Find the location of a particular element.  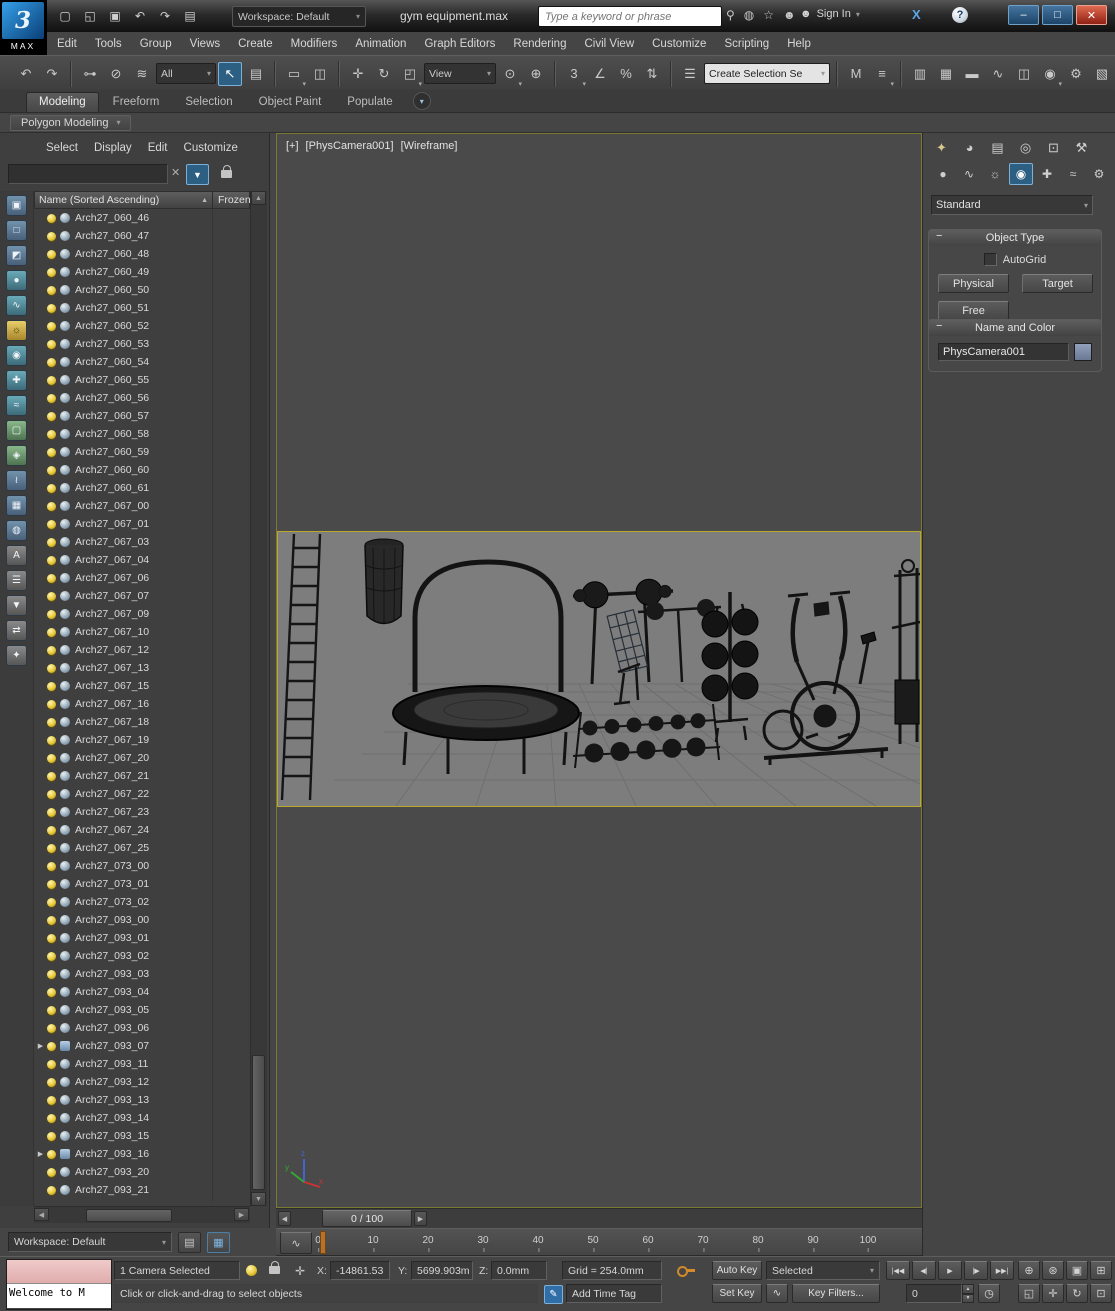

display-materials-icon: ◍ is located at coordinates (16, 530).